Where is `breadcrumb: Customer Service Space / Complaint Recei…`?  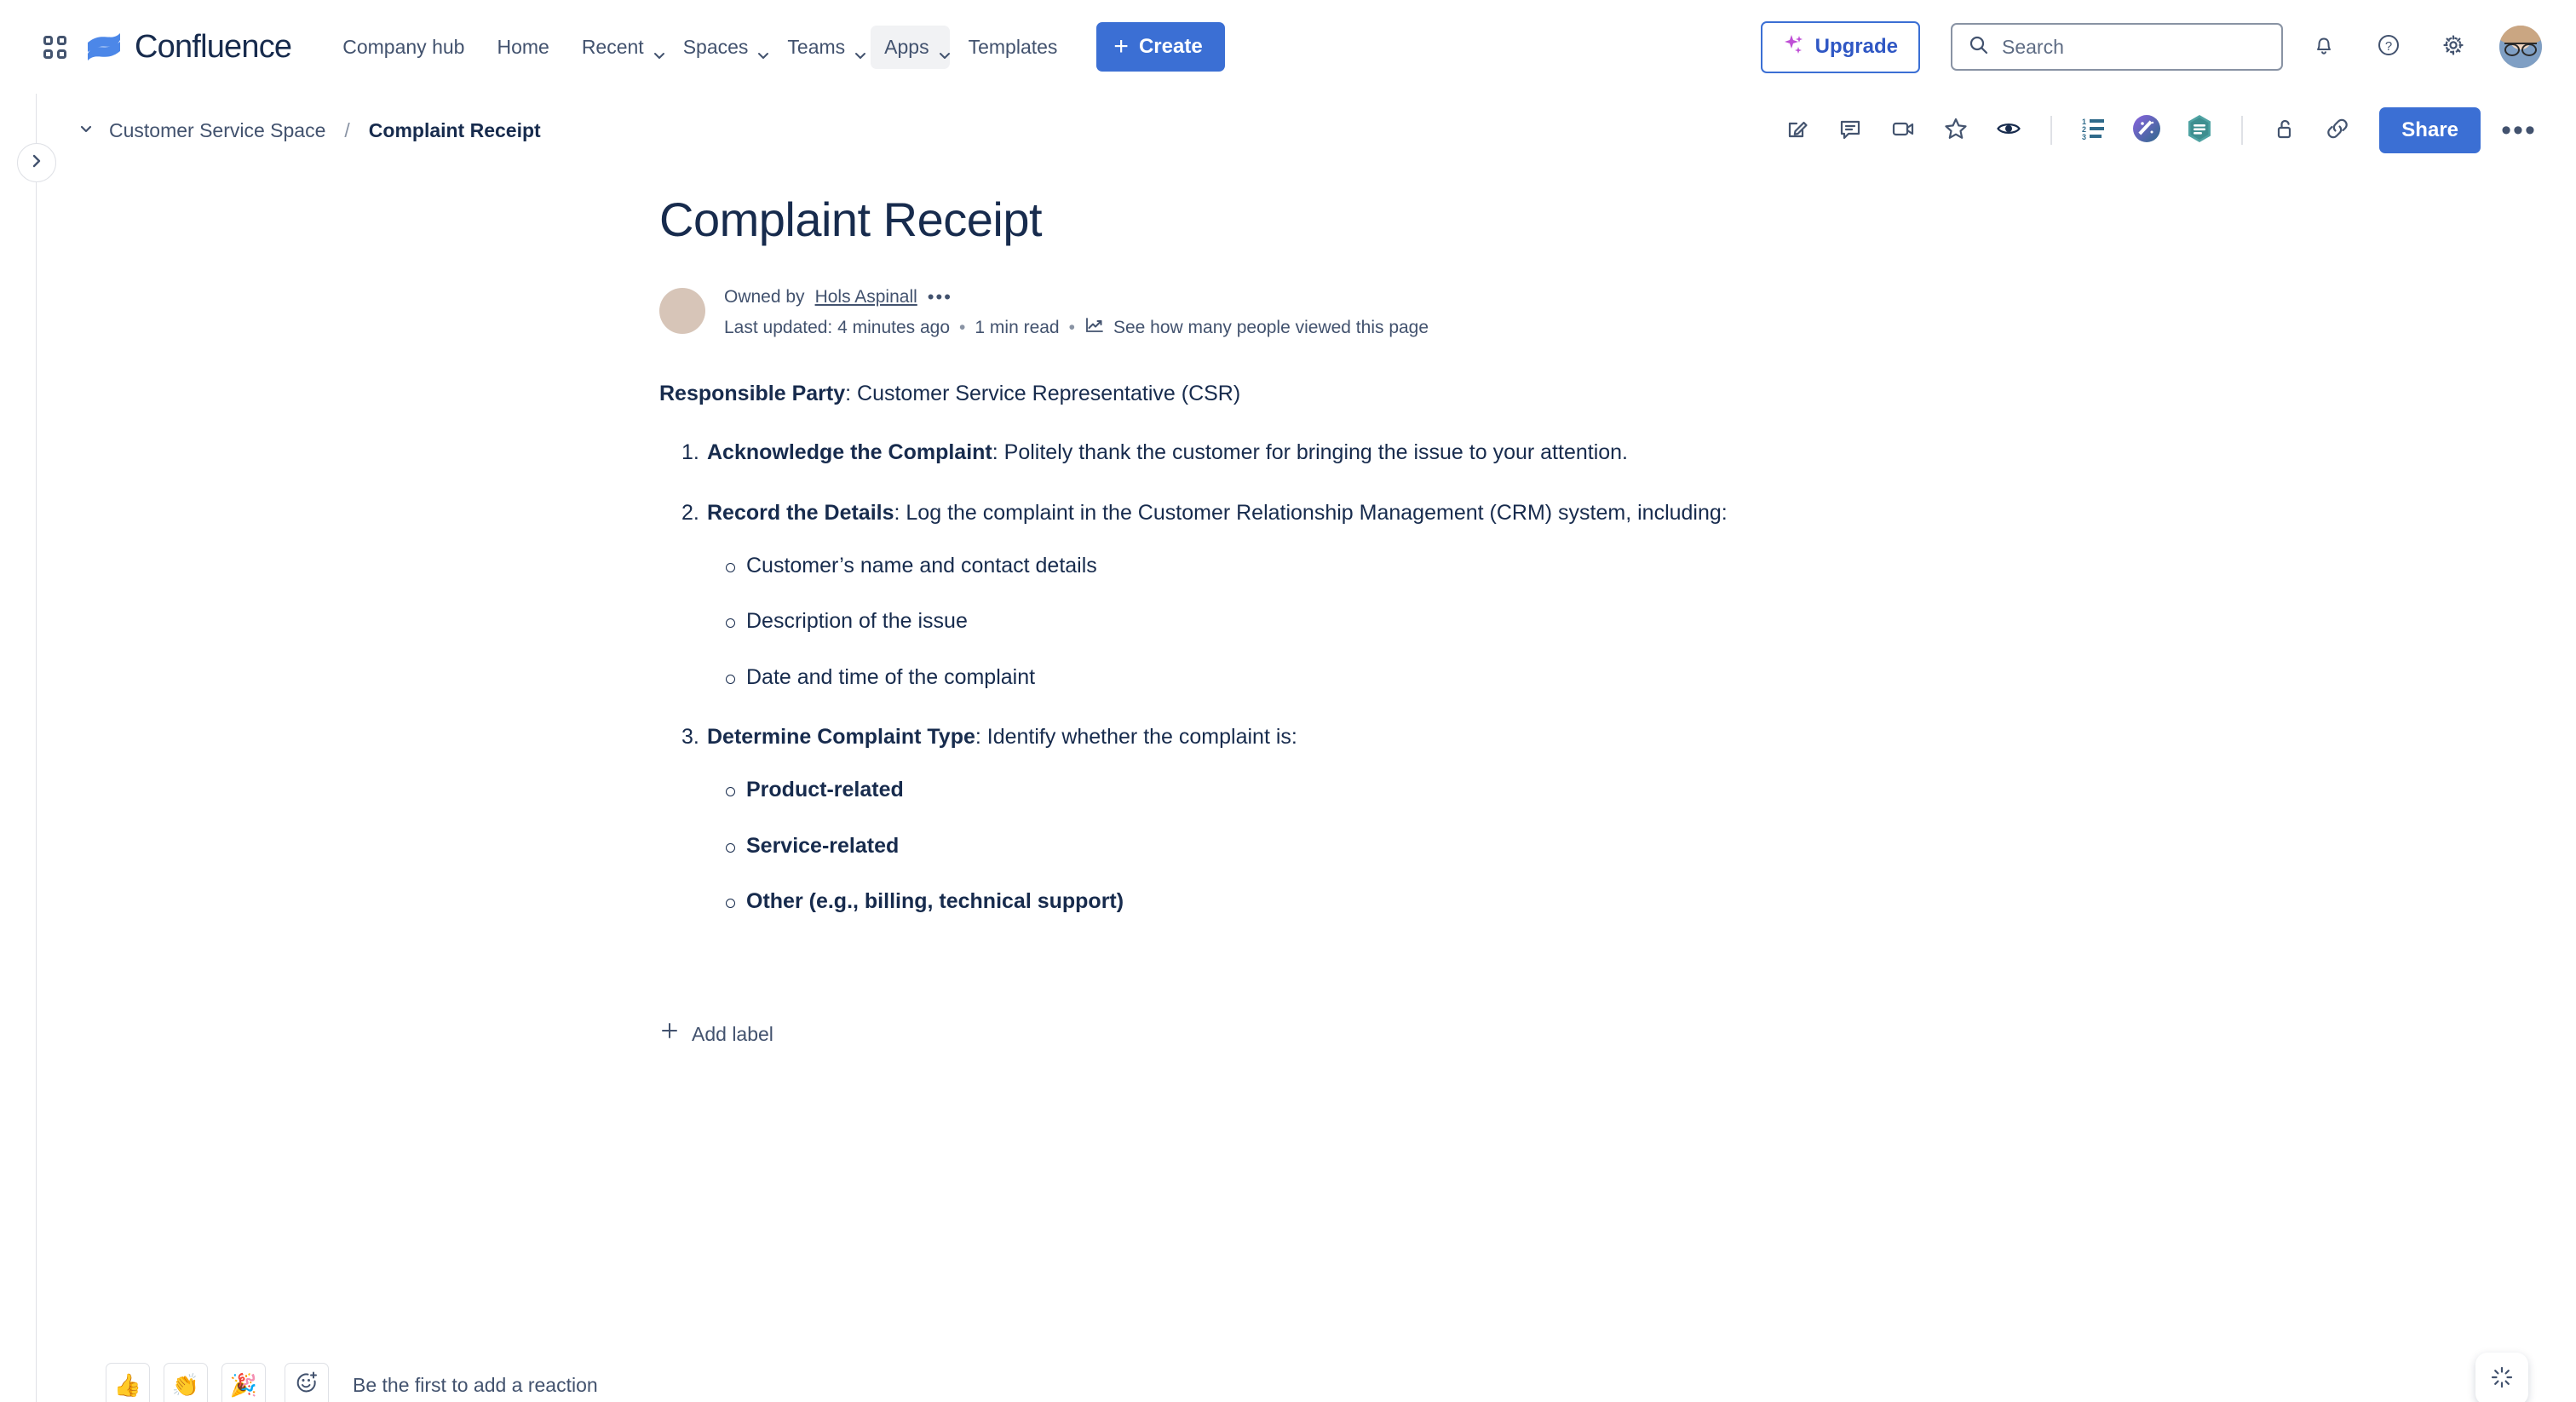 breadcrumb: Customer Service Space / Complaint Recei… is located at coordinates (309, 130).